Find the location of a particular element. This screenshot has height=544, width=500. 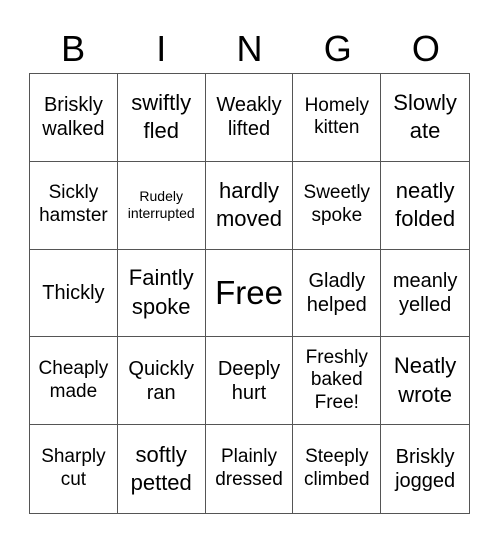

bingo-cell-text: Neatly wrote is located at coordinates (425, 380).